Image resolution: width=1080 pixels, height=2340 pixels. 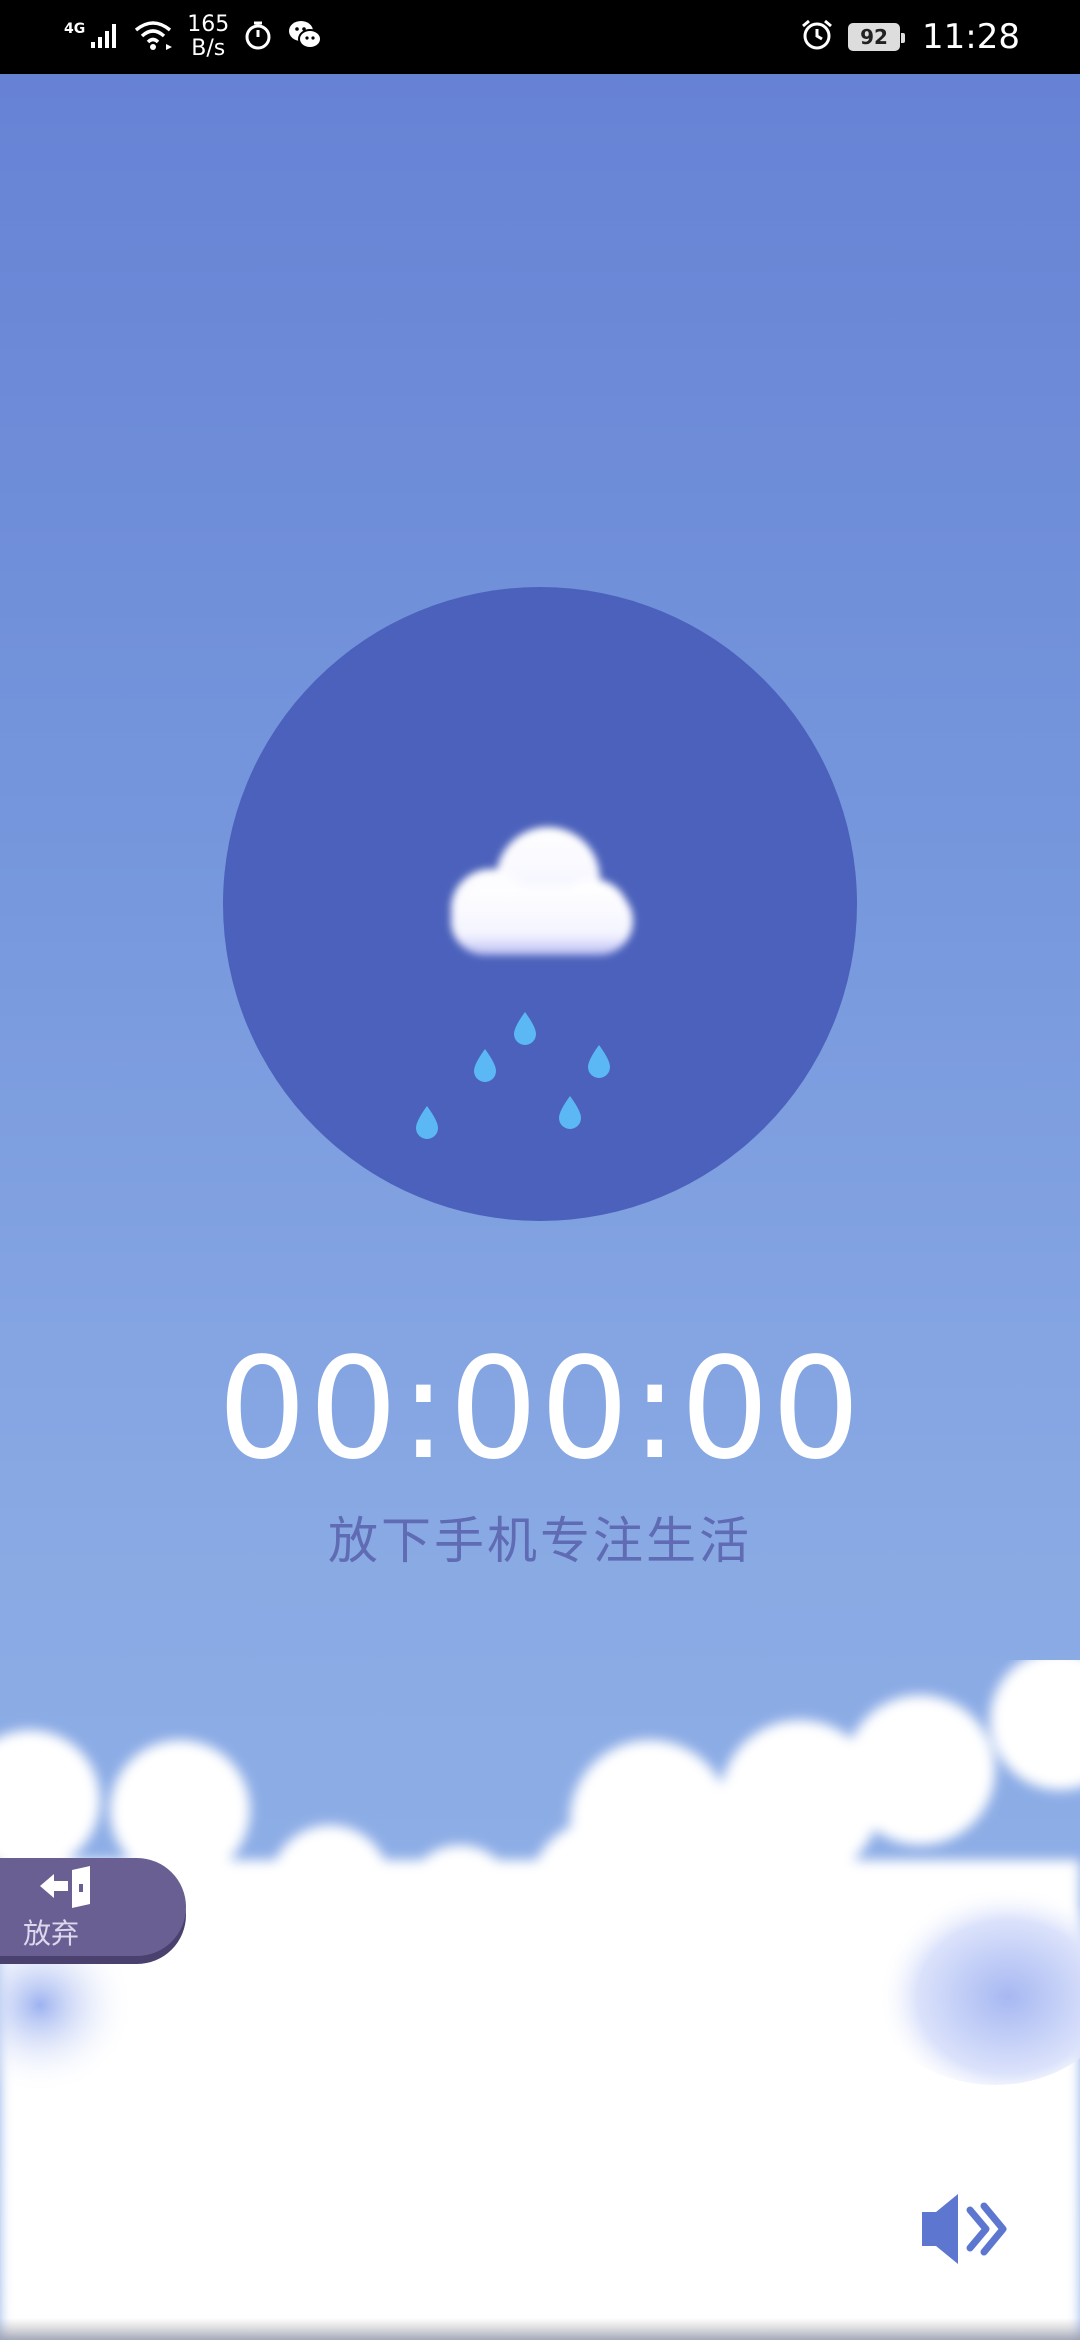 I want to click on wifi-icon, so click(x=153, y=37).